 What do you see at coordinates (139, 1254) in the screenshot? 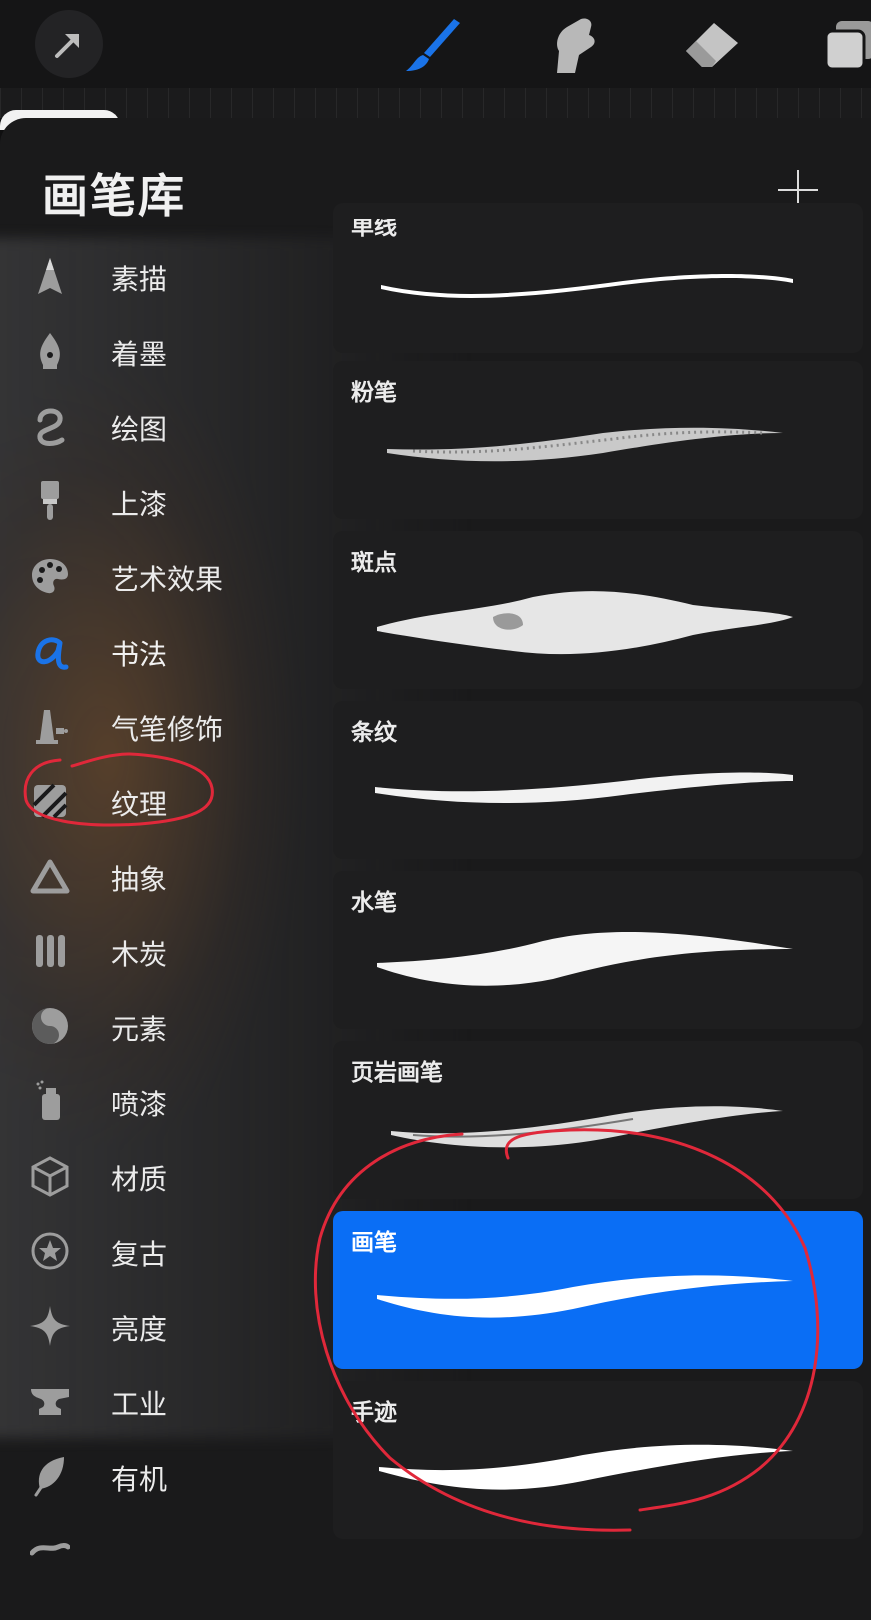
I see `category-label: 复古` at bounding box center [139, 1254].